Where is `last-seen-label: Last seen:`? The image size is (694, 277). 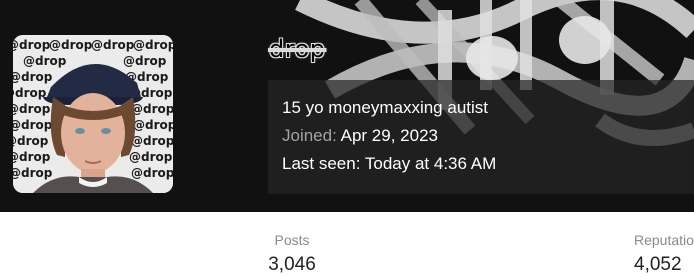
last-seen-label: Last seen: is located at coordinates (321, 163).